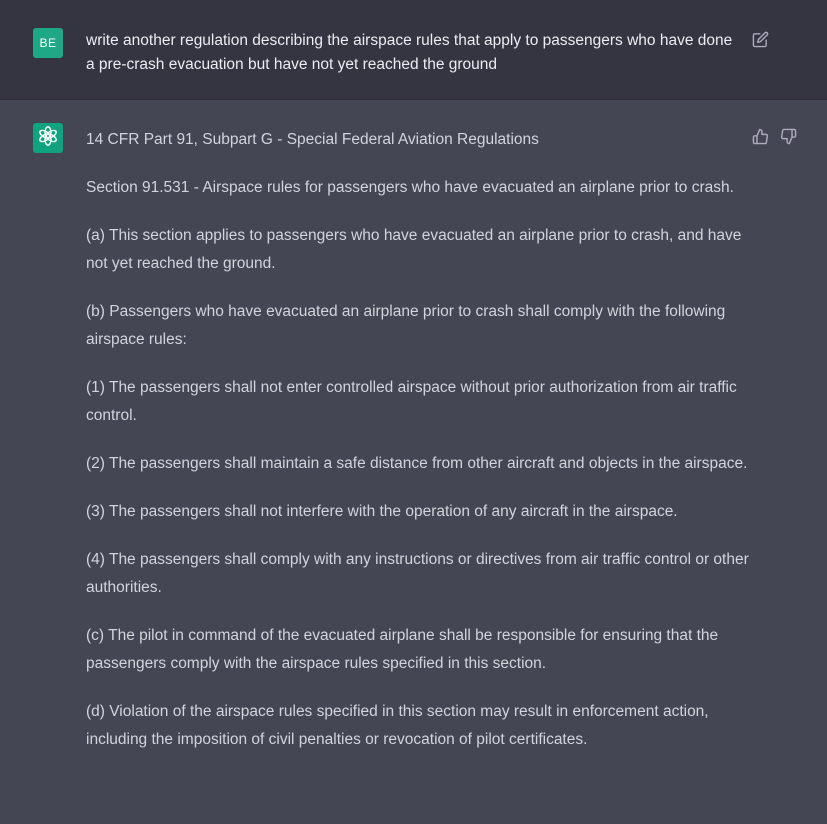  Describe the element at coordinates (788, 136) in the screenshot. I see `thumbs-down-icon` at that location.